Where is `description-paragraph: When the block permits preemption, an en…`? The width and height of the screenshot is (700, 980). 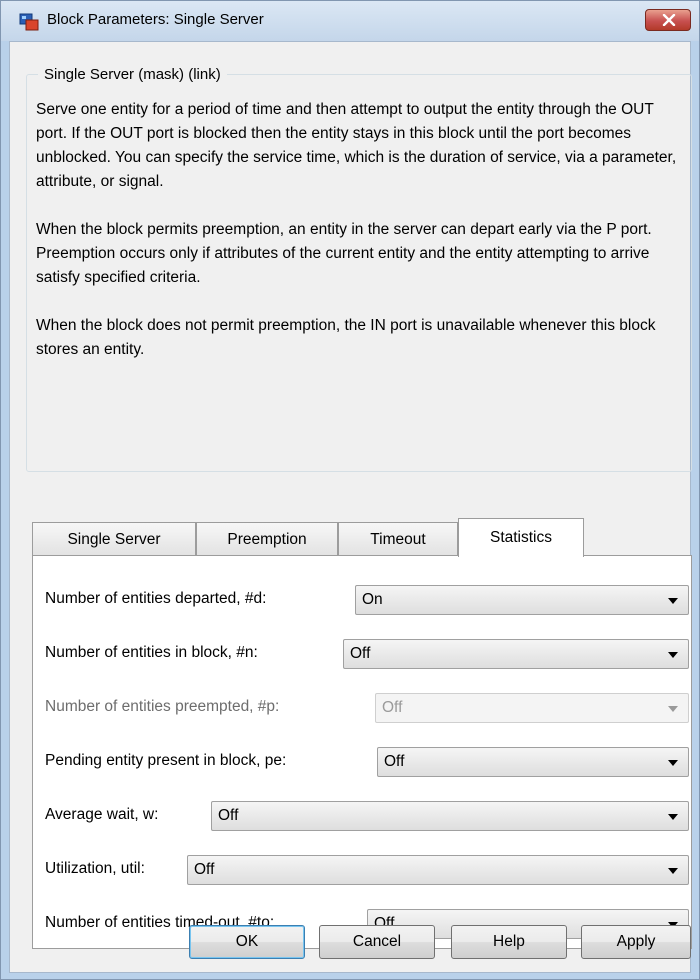
description-paragraph: When the block permits preemption, an en… is located at coordinates (344, 253).